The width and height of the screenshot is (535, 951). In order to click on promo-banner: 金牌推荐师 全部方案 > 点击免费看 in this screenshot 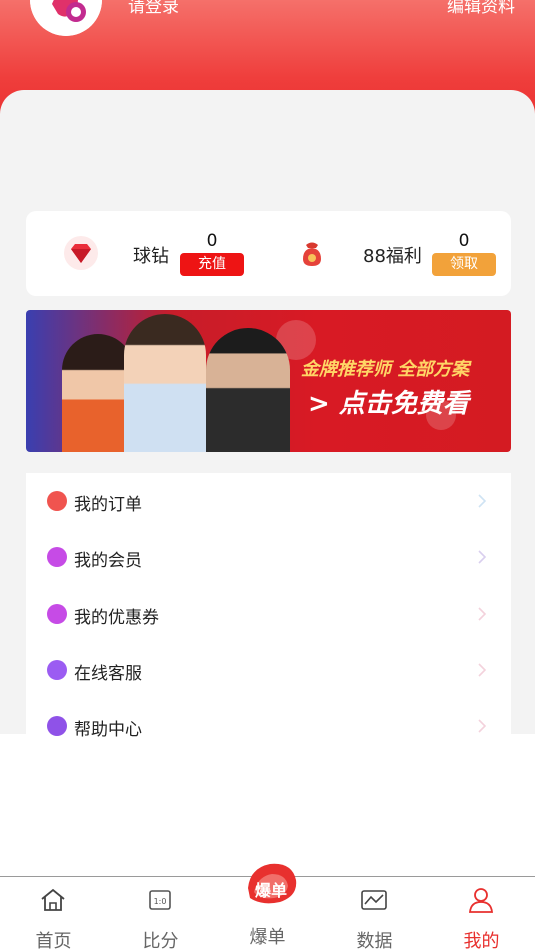, I will do `click(268, 381)`.